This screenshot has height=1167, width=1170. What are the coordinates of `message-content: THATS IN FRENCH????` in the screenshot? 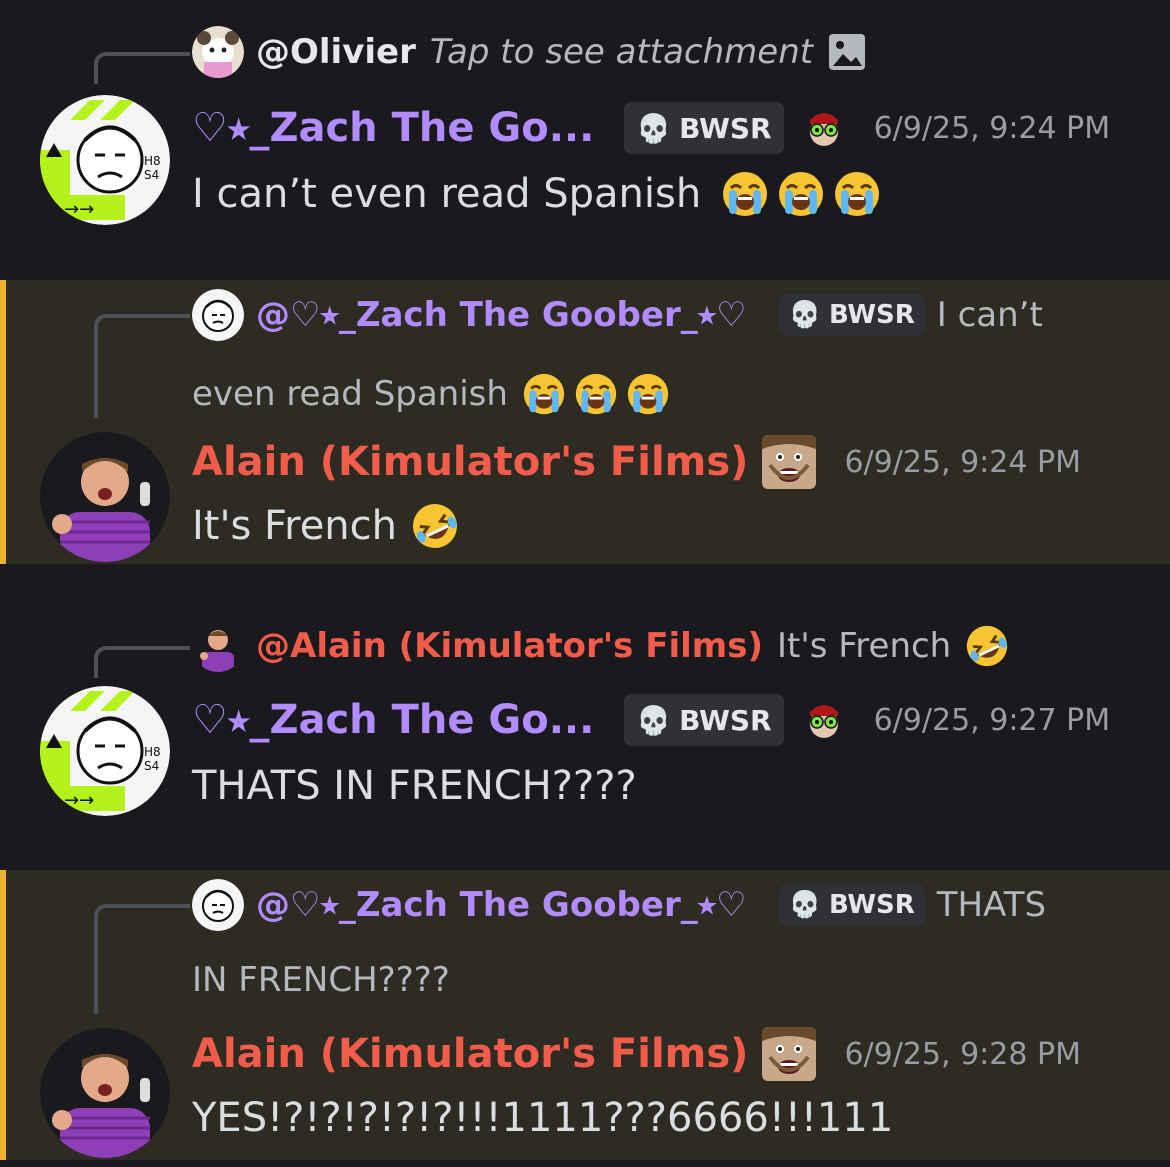 It's located at (414, 786).